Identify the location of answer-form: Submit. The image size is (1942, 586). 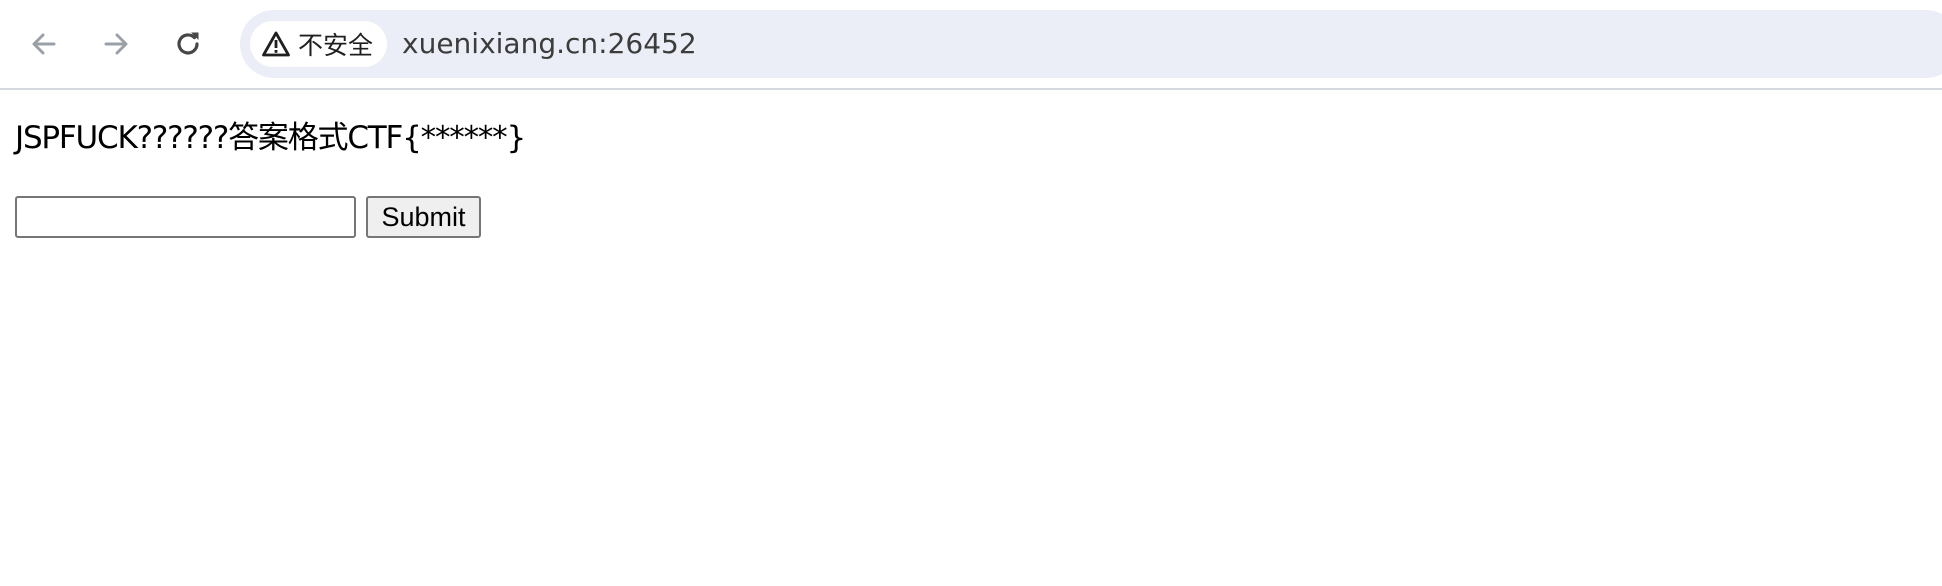
(248, 217).